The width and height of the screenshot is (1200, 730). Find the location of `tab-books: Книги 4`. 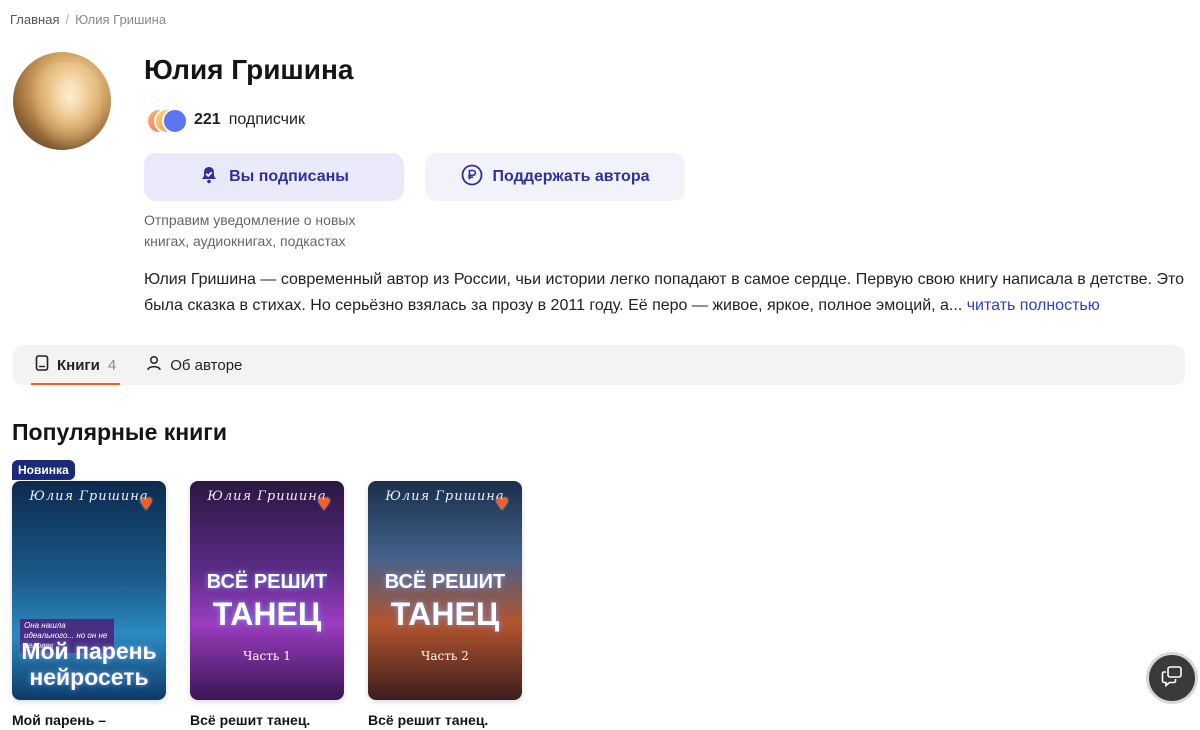

tab-books: Книги 4 is located at coordinates (76, 365).